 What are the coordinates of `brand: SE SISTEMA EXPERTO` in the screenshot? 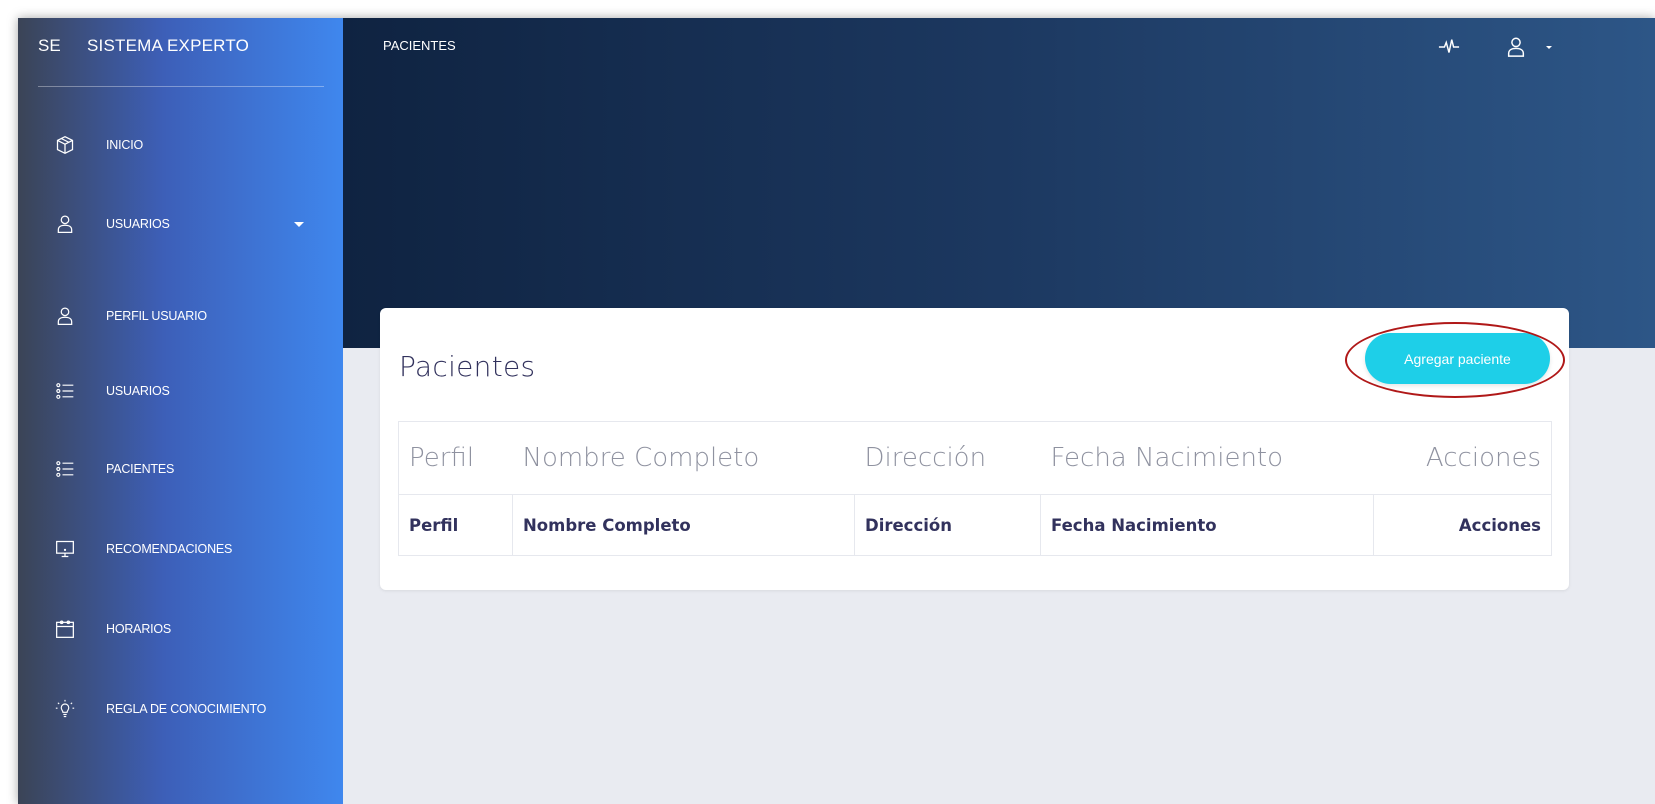 It's located at (180, 53).